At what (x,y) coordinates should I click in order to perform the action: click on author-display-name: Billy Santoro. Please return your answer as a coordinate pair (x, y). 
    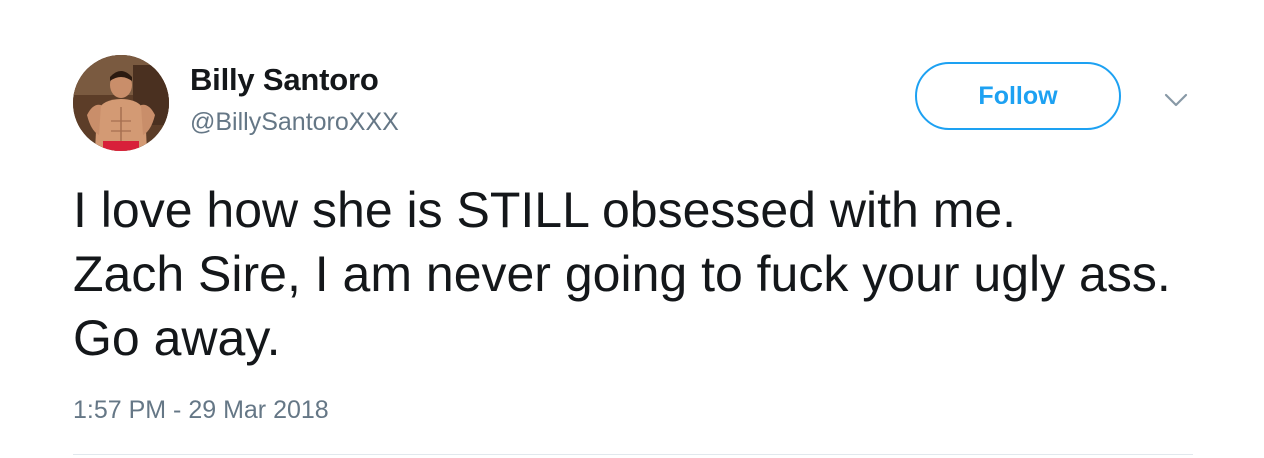
    Looking at the image, I should click on (284, 80).